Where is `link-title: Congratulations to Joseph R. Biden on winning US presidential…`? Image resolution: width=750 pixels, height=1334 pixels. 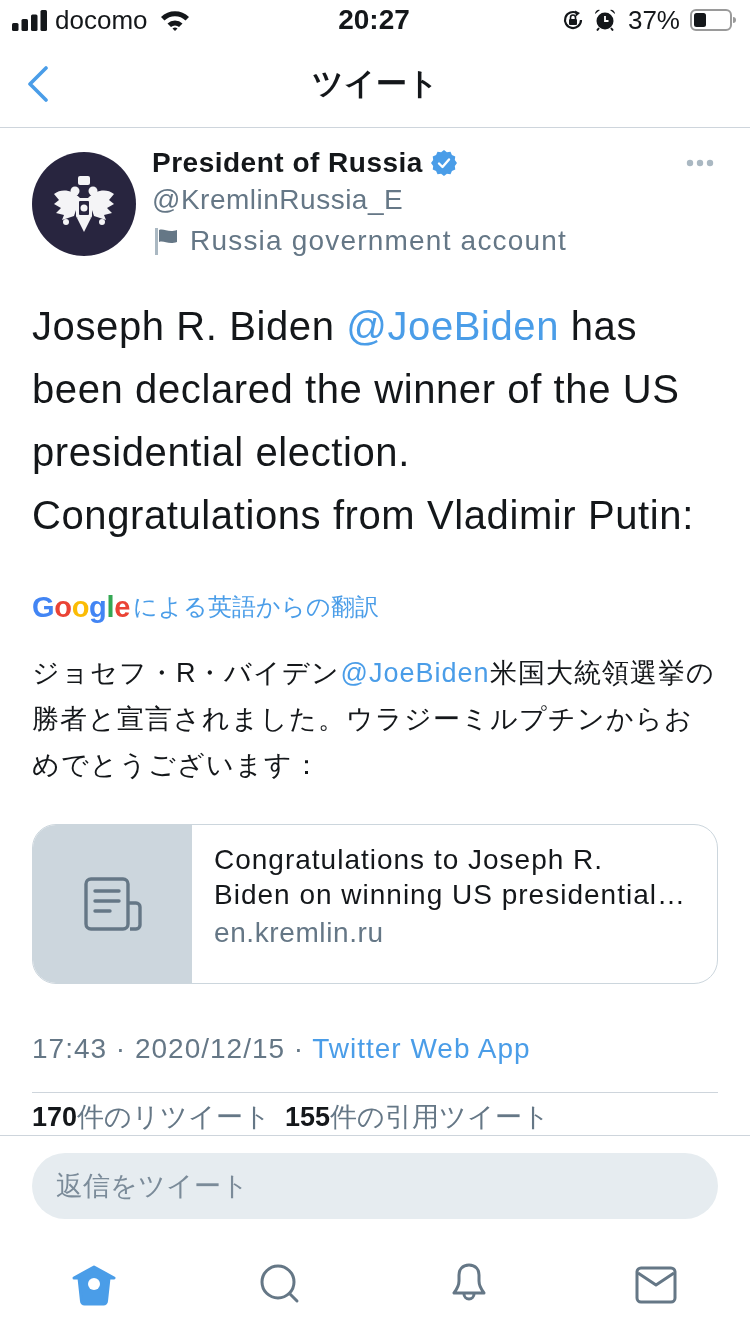 link-title: Congratulations to Joseph R. Biden on winning US presidential… is located at coordinates (450, 877).